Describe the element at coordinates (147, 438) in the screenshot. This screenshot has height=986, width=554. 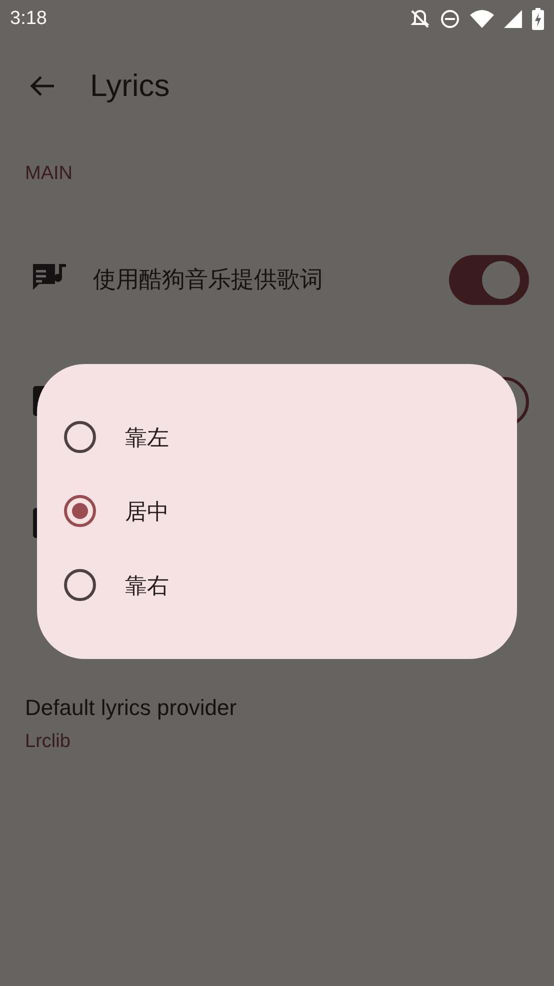
I see `option-label: 靠左` at that location.